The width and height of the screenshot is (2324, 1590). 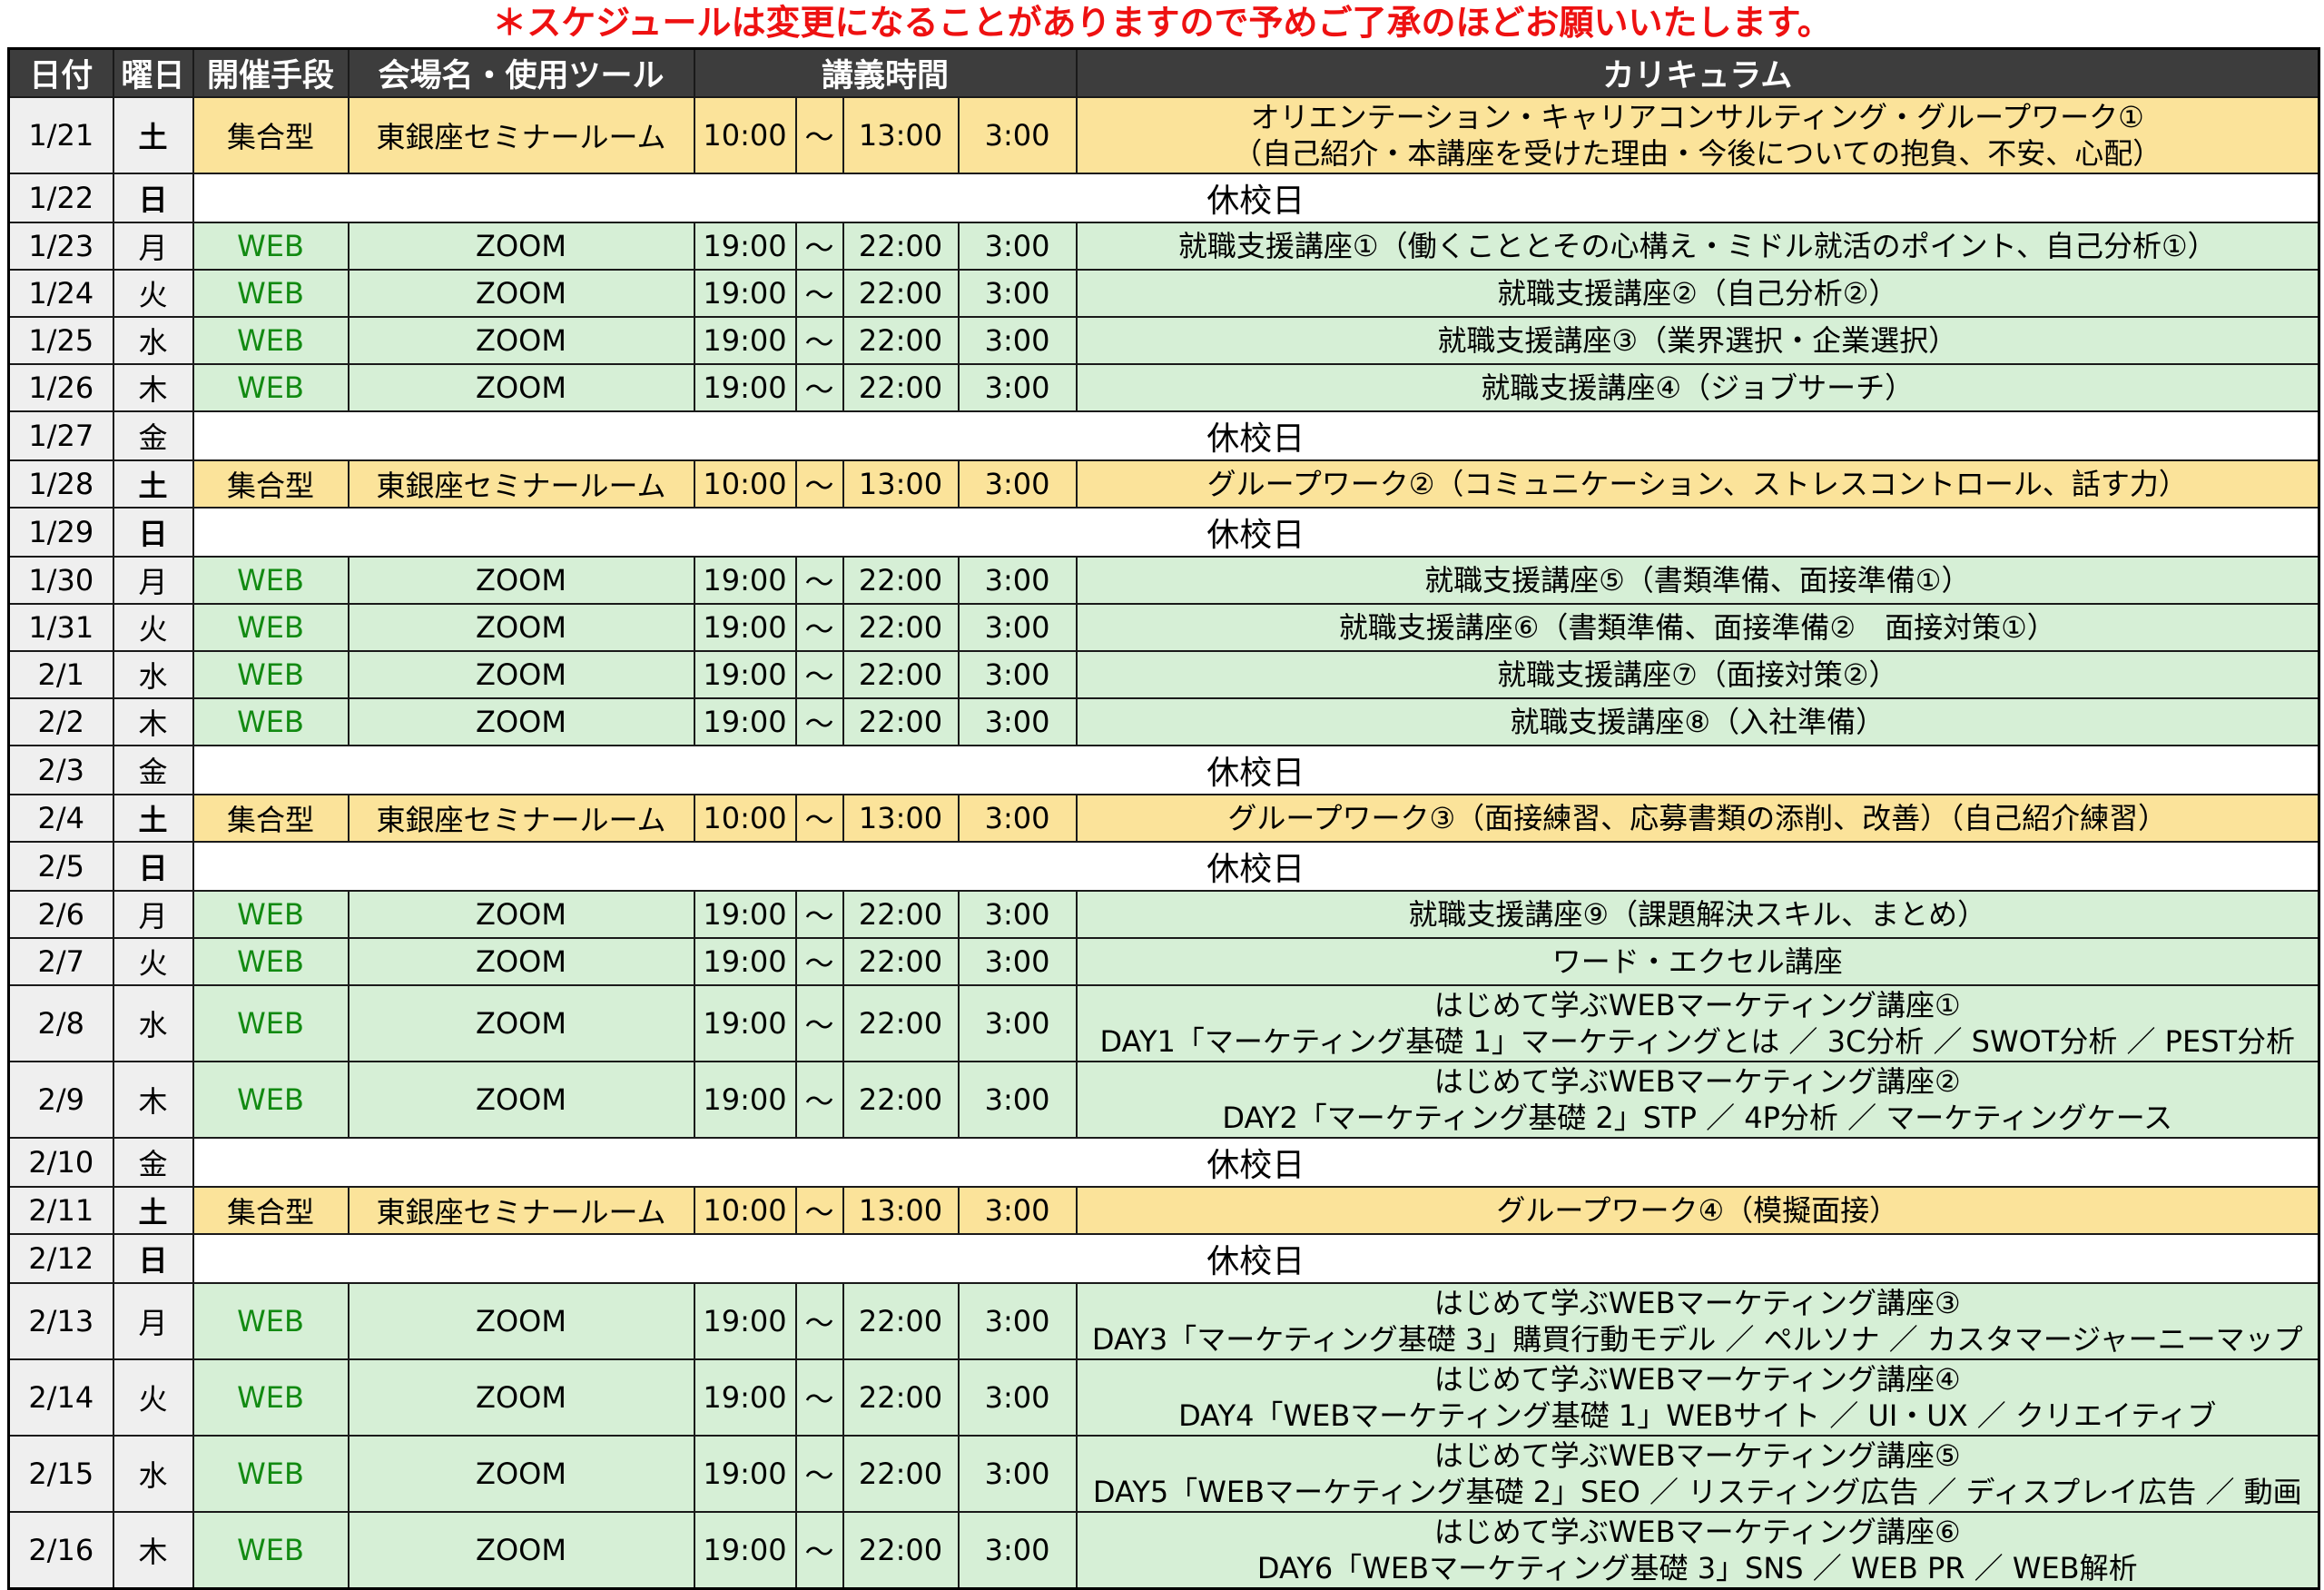 I want to click on curriculum-cell: ワード・エクセル講座, so click(x=1697, y=962).